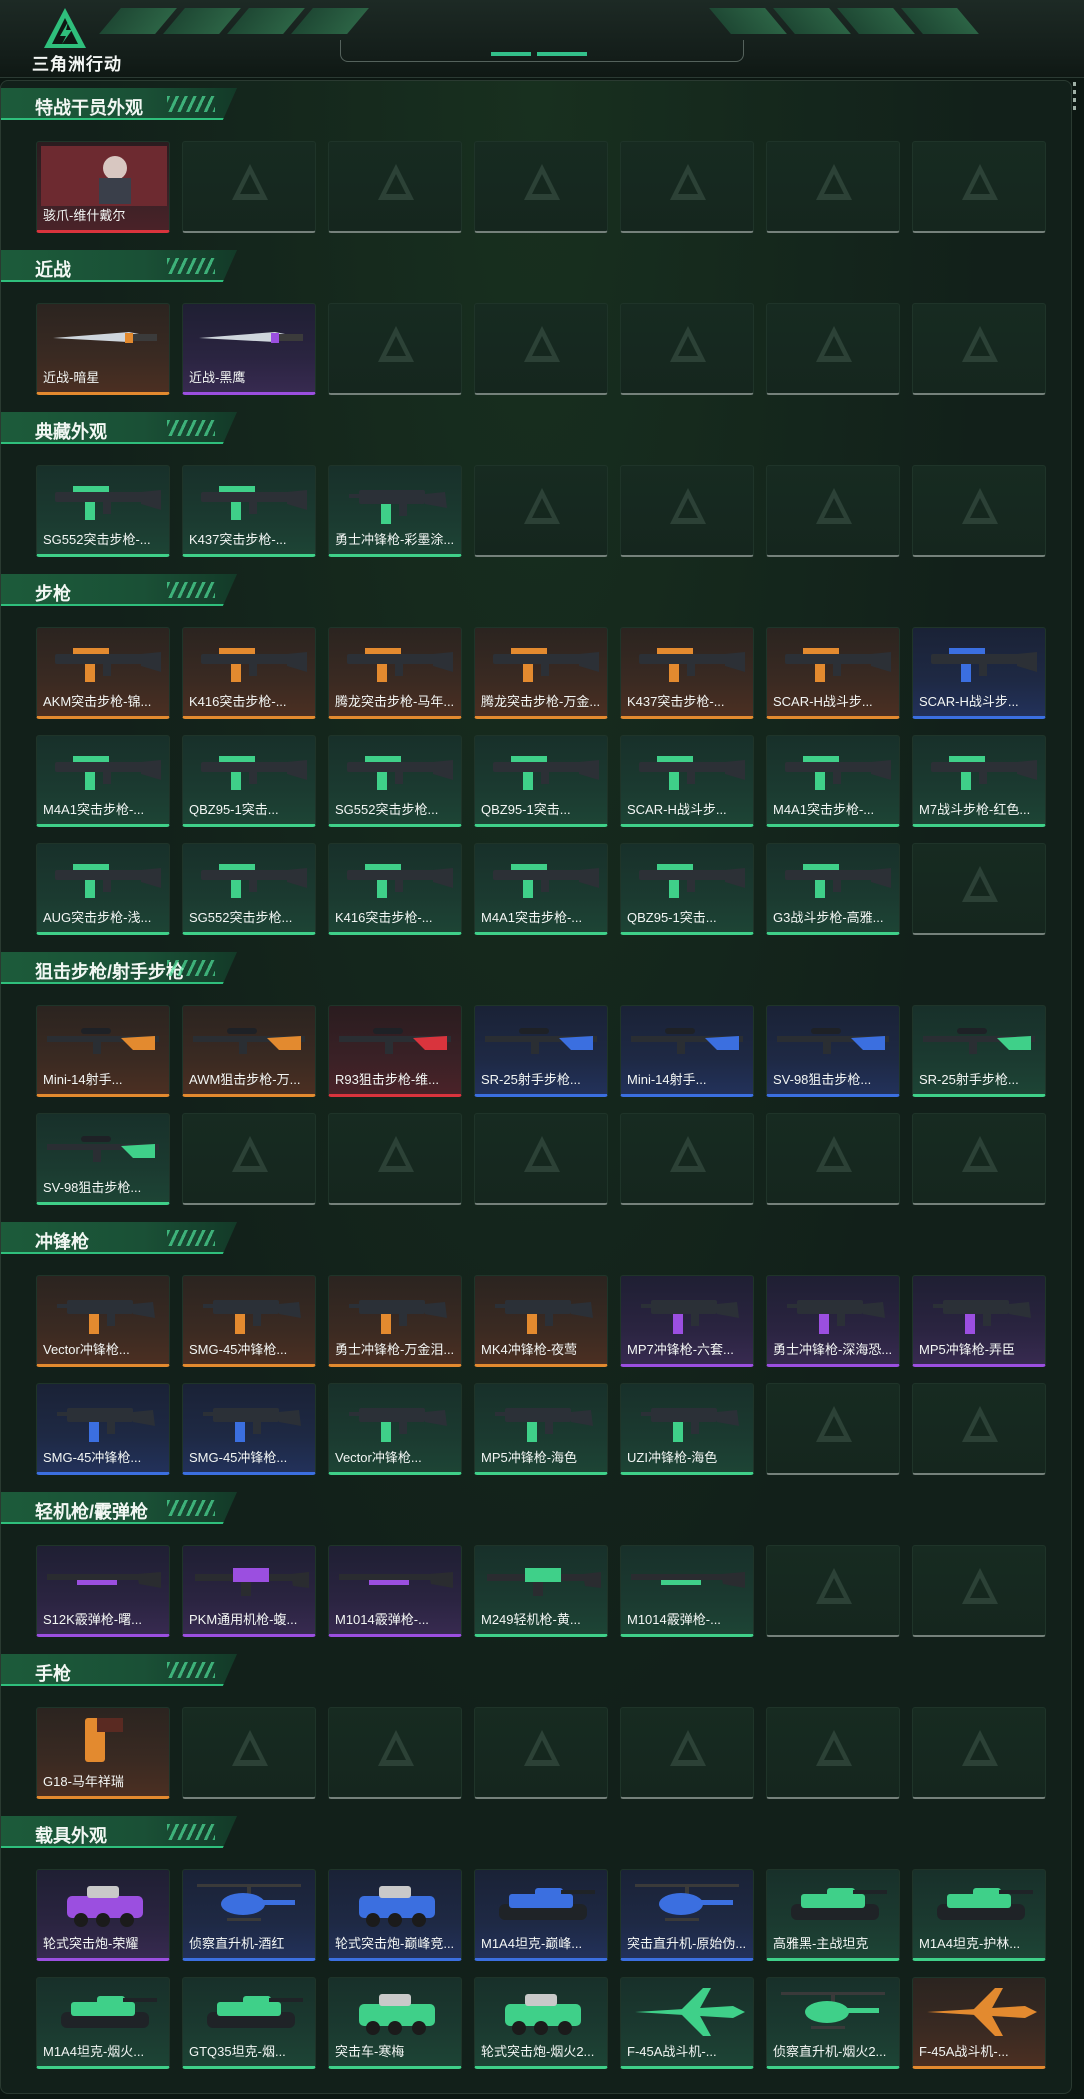 The height and width of the screenshot is (2099, 1084). What do you see at coordinates (844, 21) in the screenshot?
I see `header-stripes-right` at bounding box center [844, 21].